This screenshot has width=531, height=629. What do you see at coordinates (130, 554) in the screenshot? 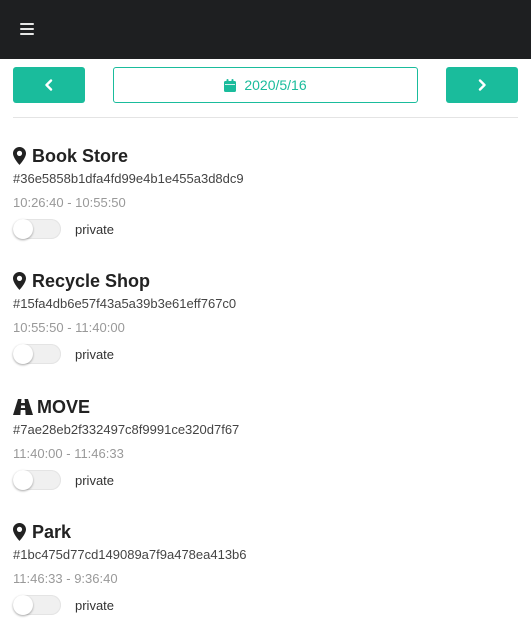
I see `entry-id: #1bc475d77cd149089a7f9a478ea413b6` at bounding box center [130, 554].